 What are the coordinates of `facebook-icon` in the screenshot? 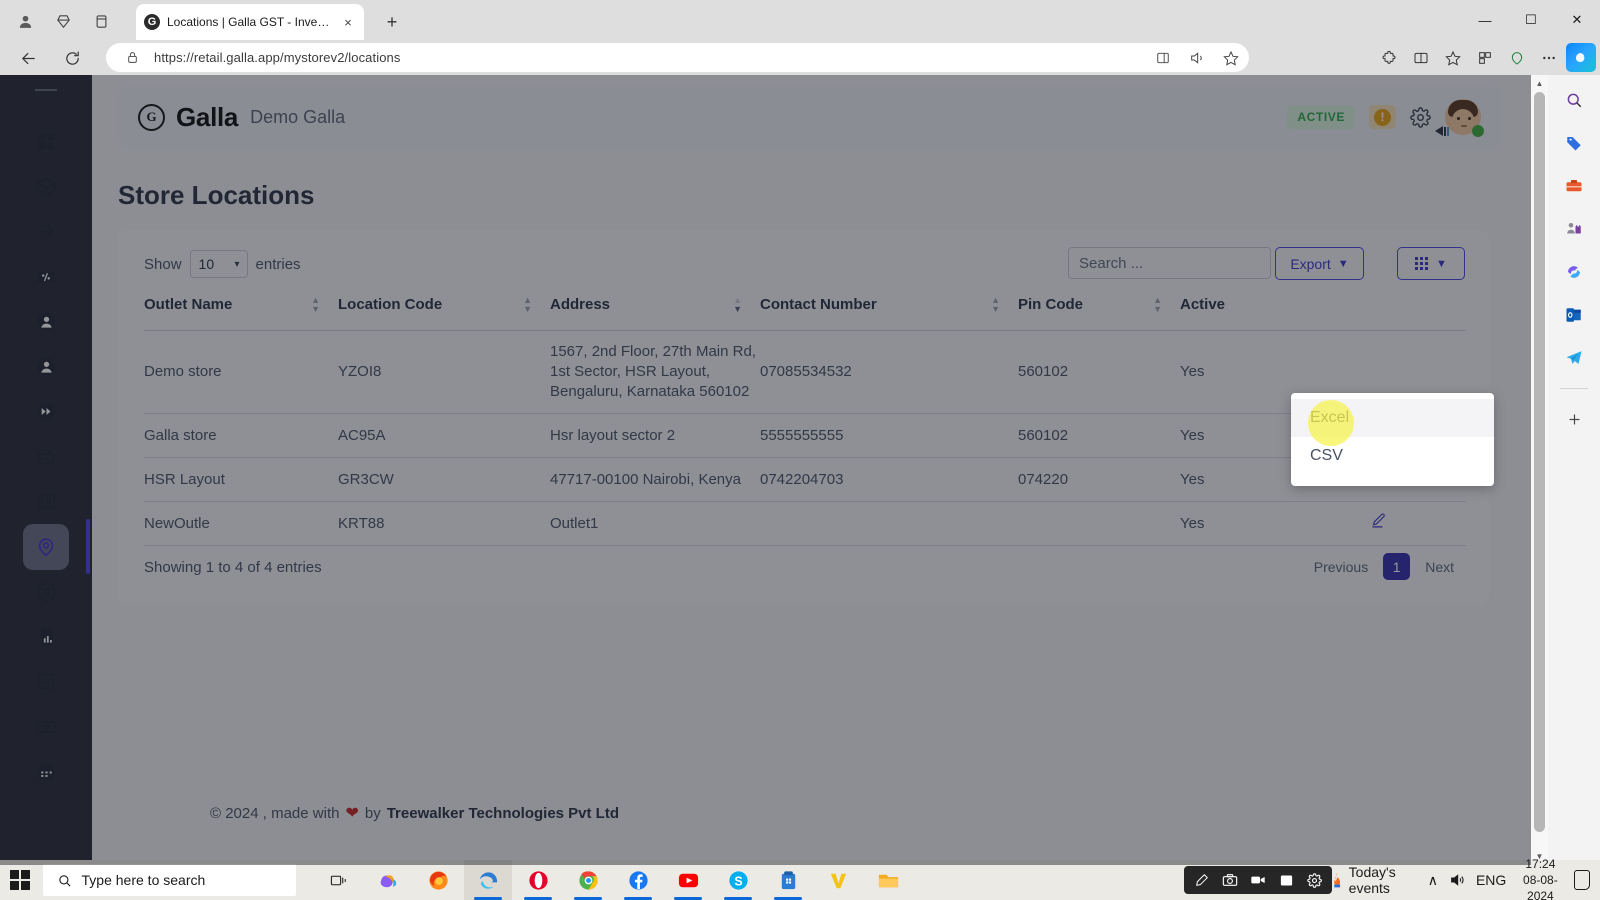 It's located at (638, 880).